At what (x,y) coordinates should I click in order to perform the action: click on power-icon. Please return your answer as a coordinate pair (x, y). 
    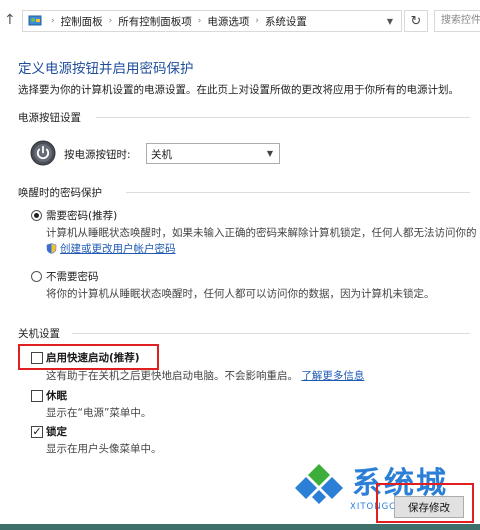
    Looking at the image, I should click on (43, 153).